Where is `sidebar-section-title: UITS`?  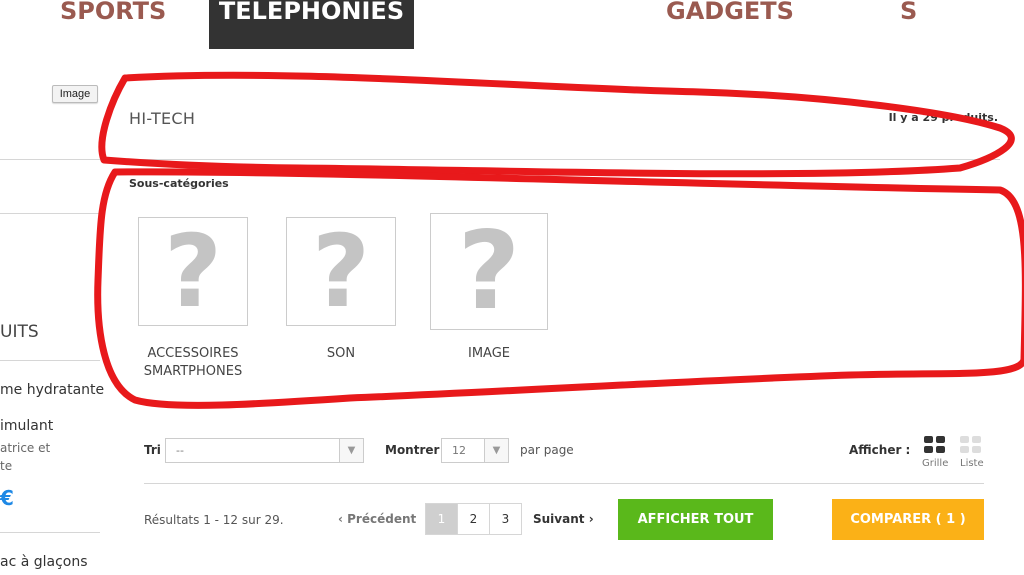
sidebar-section-title: UITS is located at coordinates (19, 332).